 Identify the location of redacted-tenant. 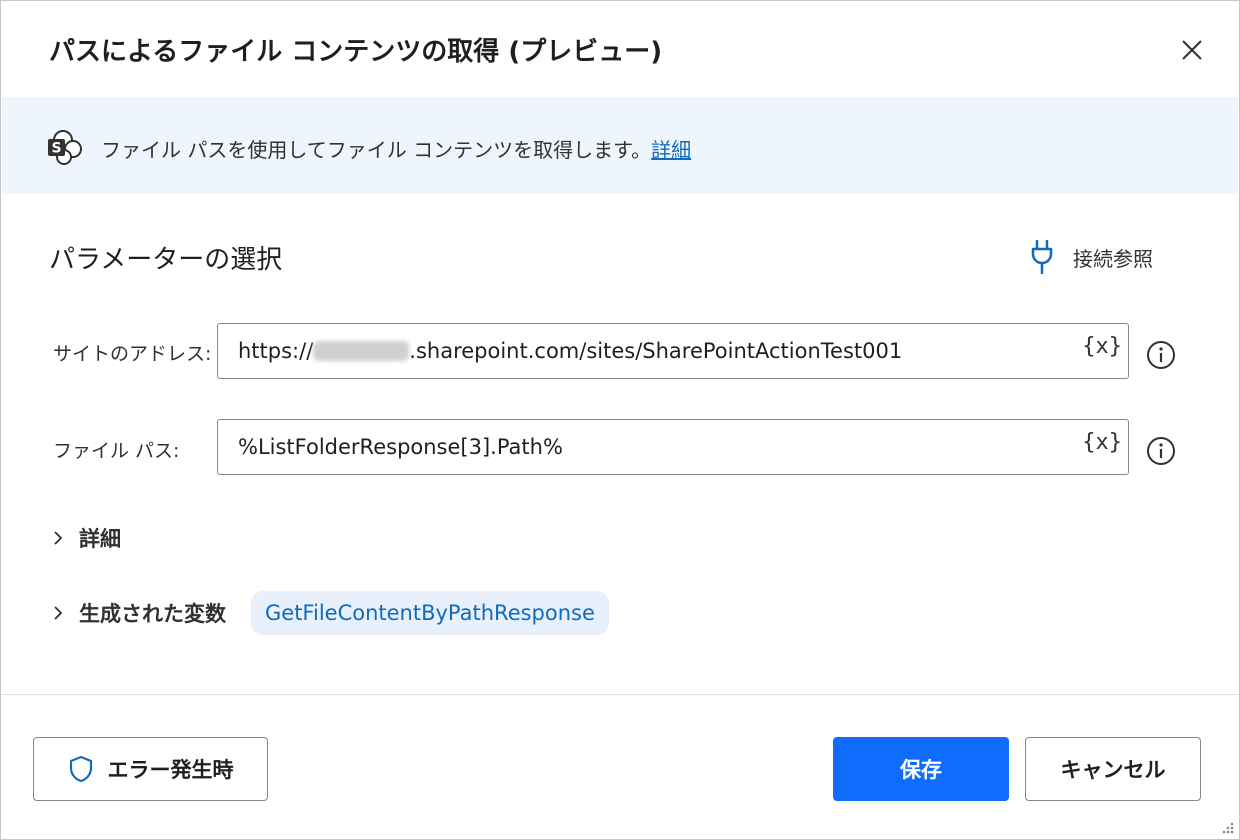
(361, 351).